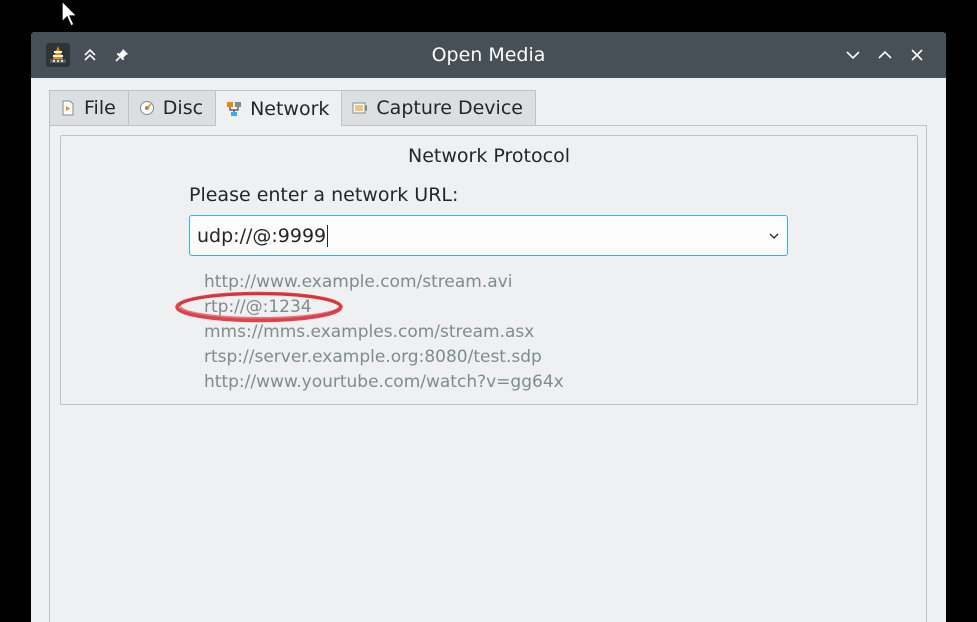  What do you see at coordinates (100, 108) in the screenshot?
I see `tab-label: File` at bounding box center [100, 108].